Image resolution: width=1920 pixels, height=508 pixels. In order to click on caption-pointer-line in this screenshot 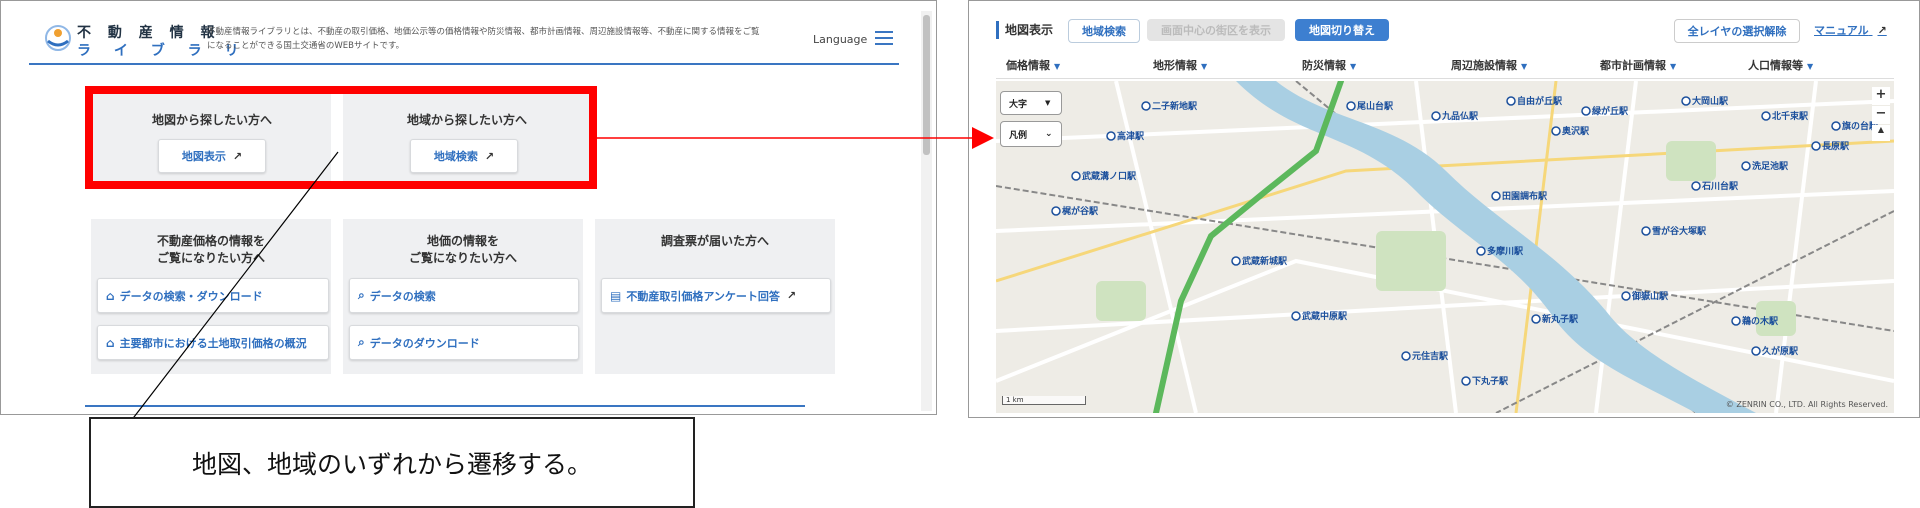, I will do `click(231, 291)`.